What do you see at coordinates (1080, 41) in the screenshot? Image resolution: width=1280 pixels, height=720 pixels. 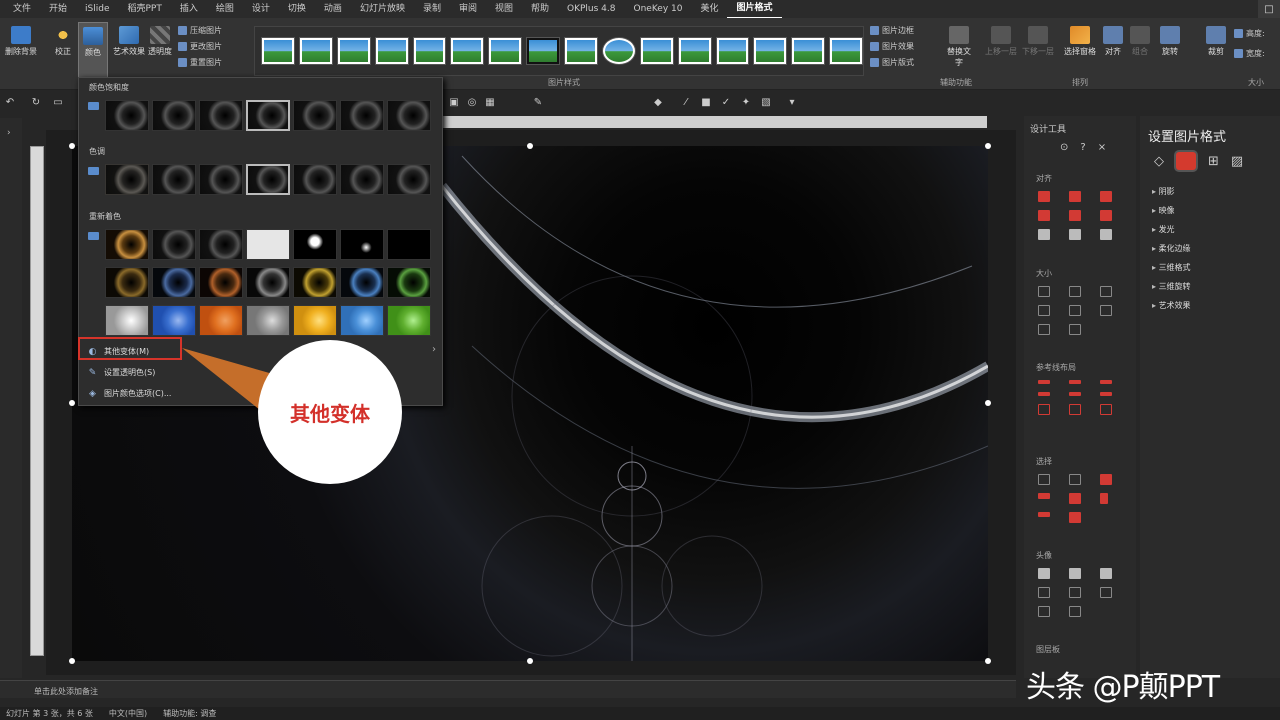 I see `selection-pane-button: 选择窗格` at bounding box center [1080, 41].